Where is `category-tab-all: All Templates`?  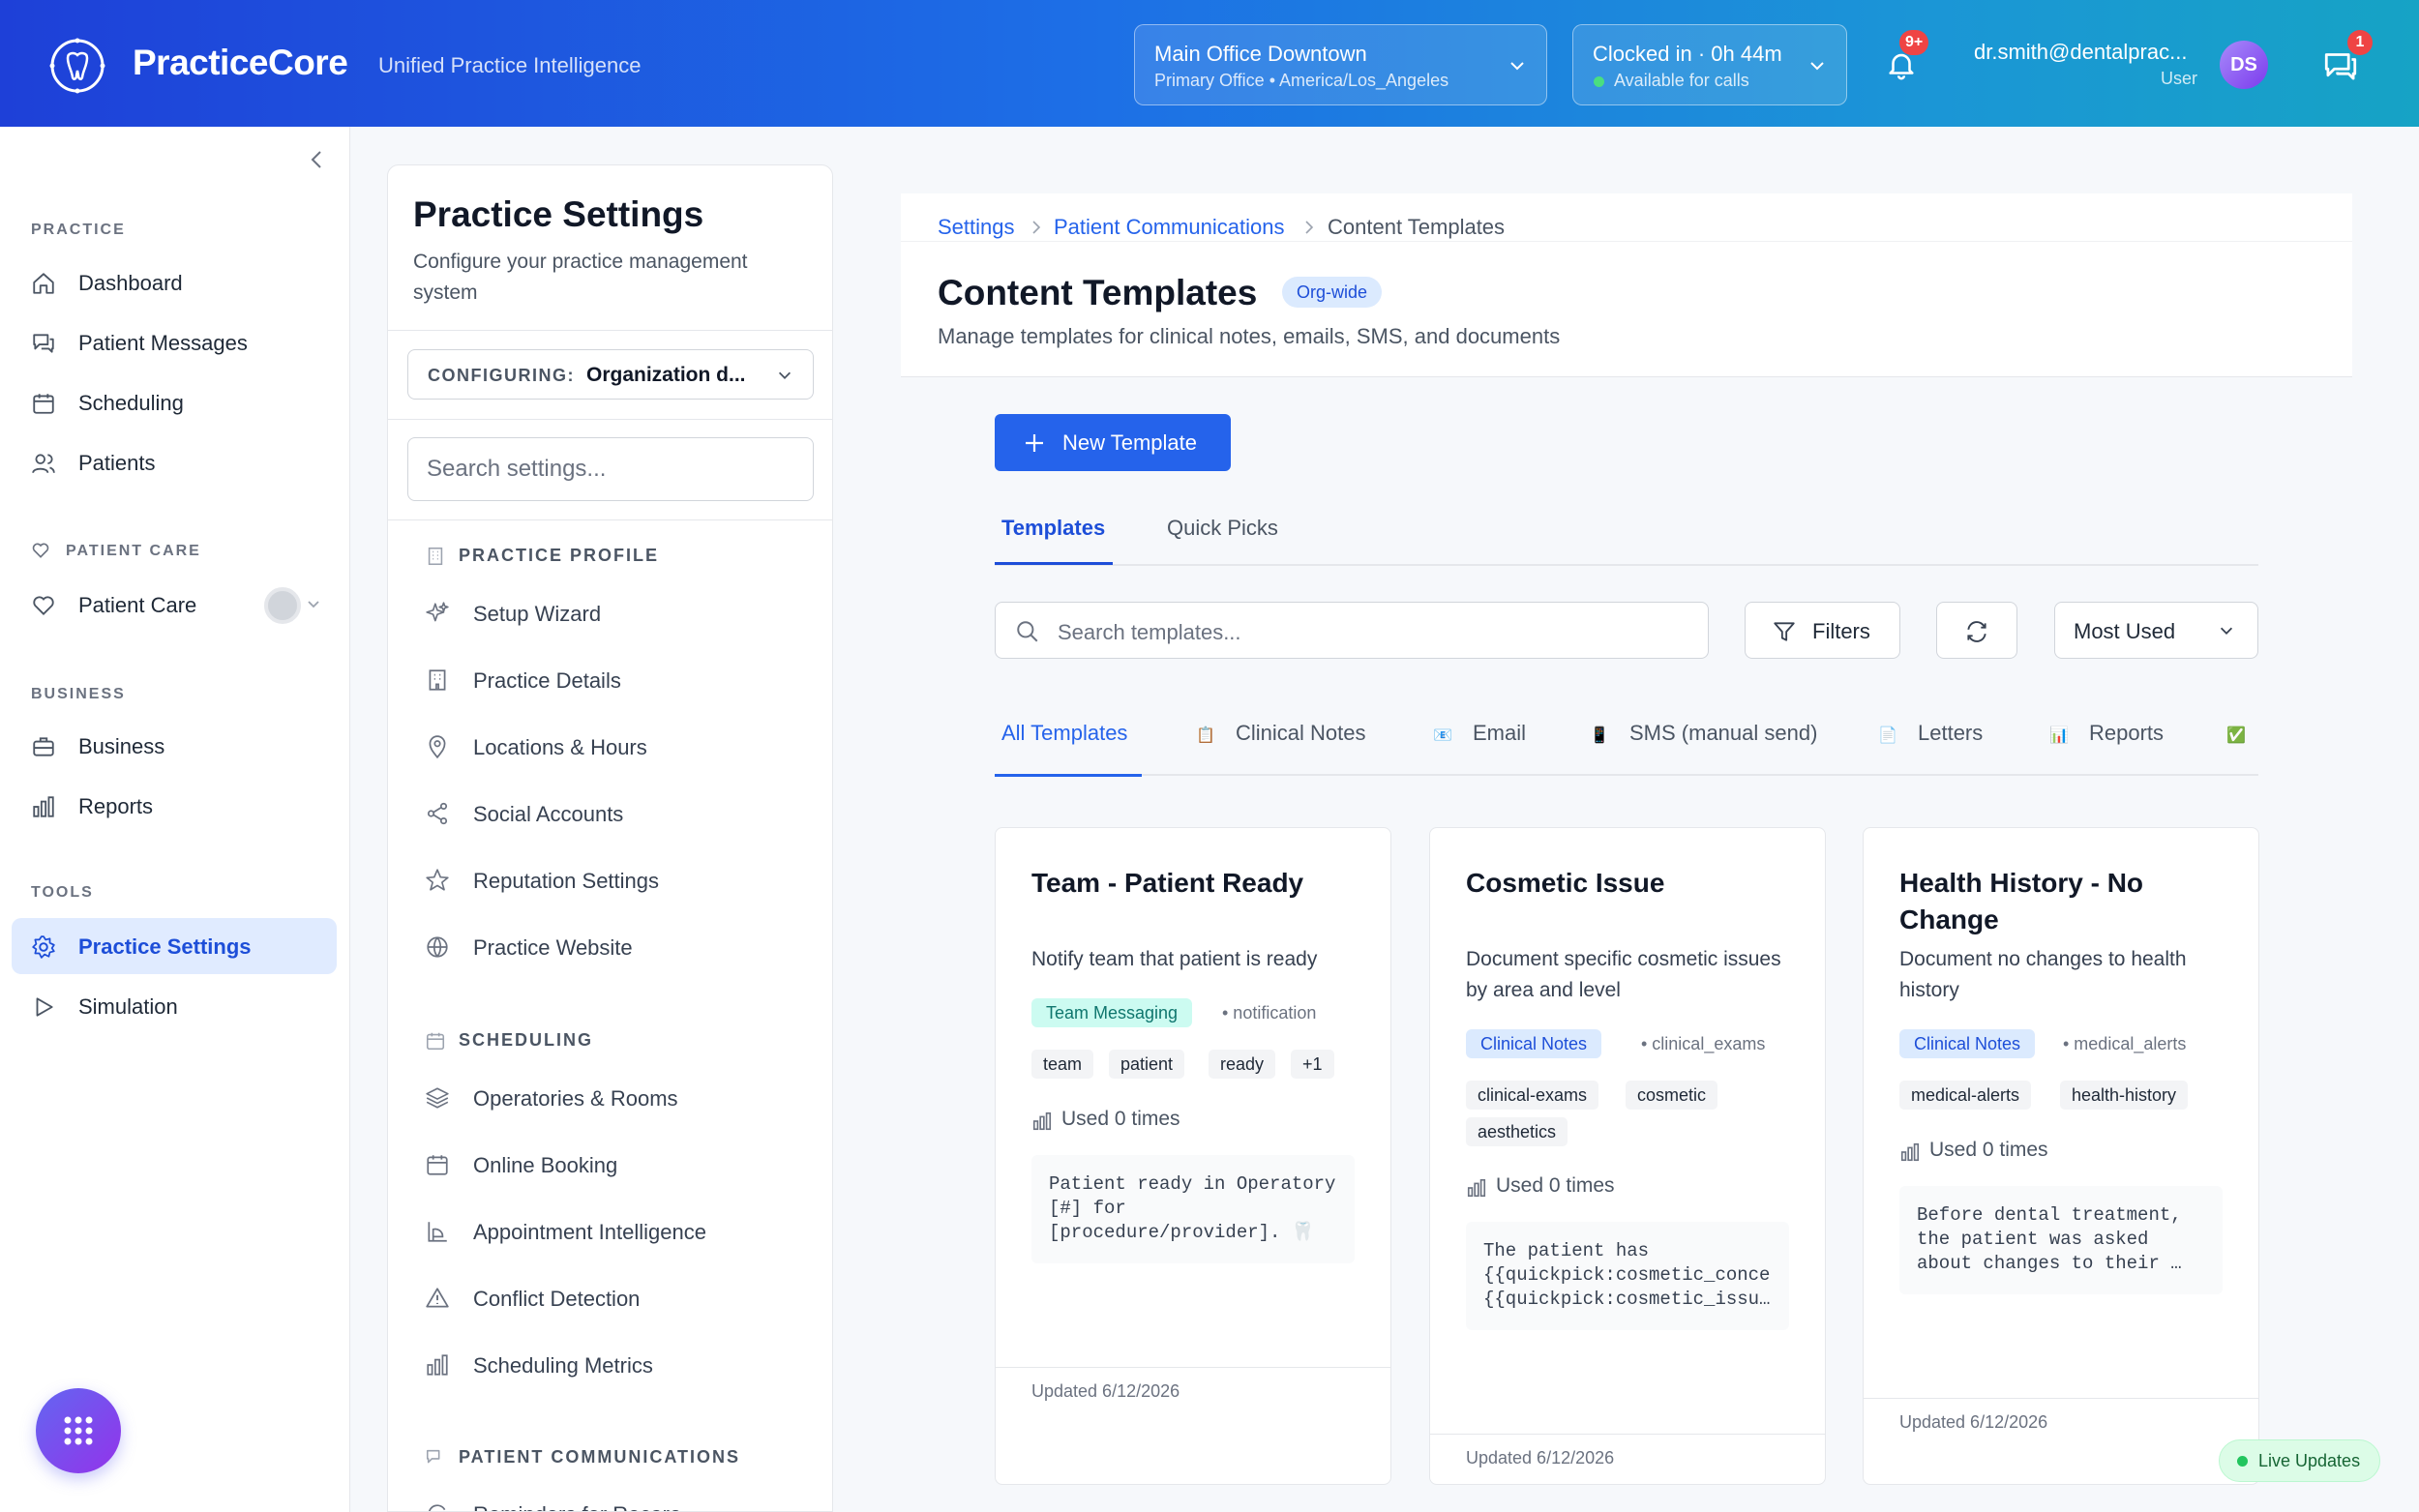
category-tab-all: All Templates is located at coordinates (1064, 734).